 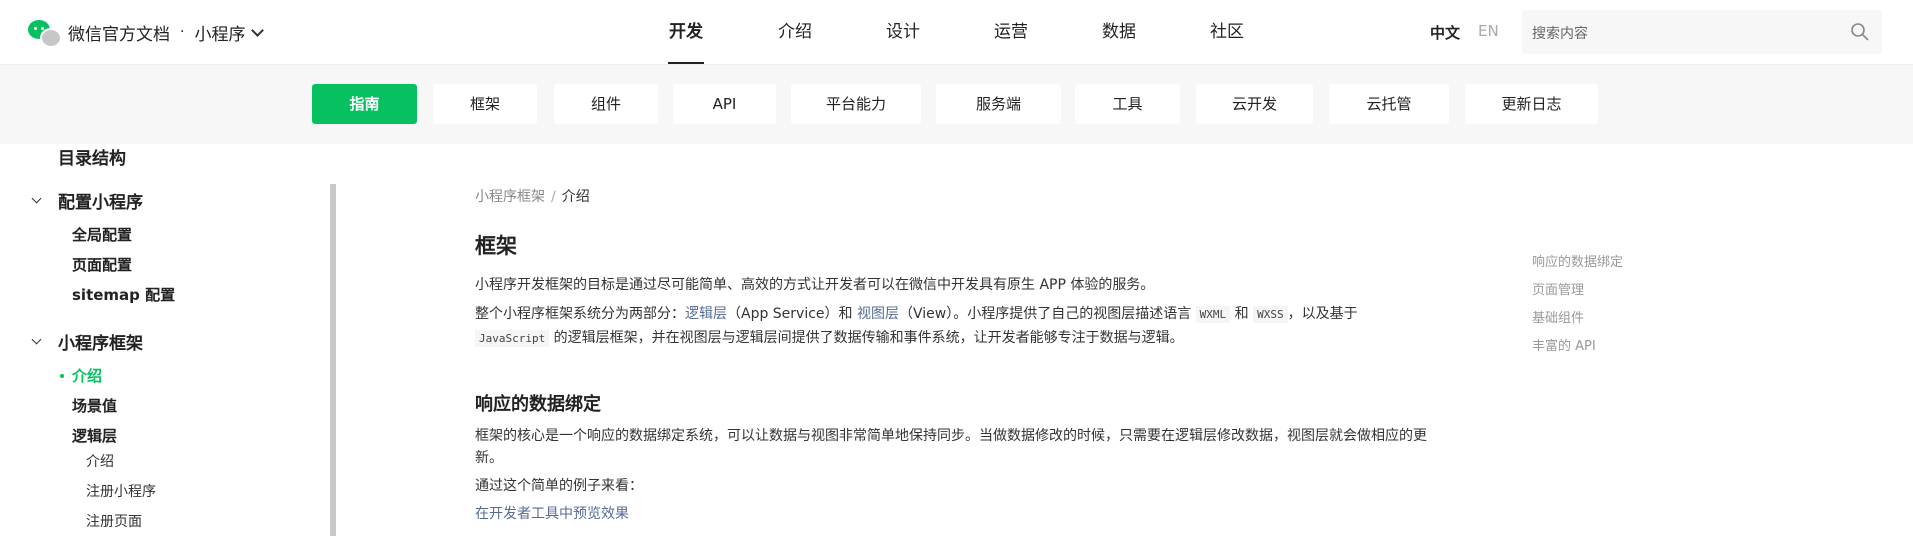 I want to click on text-segment: ，以及基于, so click(x=1322, y=314).